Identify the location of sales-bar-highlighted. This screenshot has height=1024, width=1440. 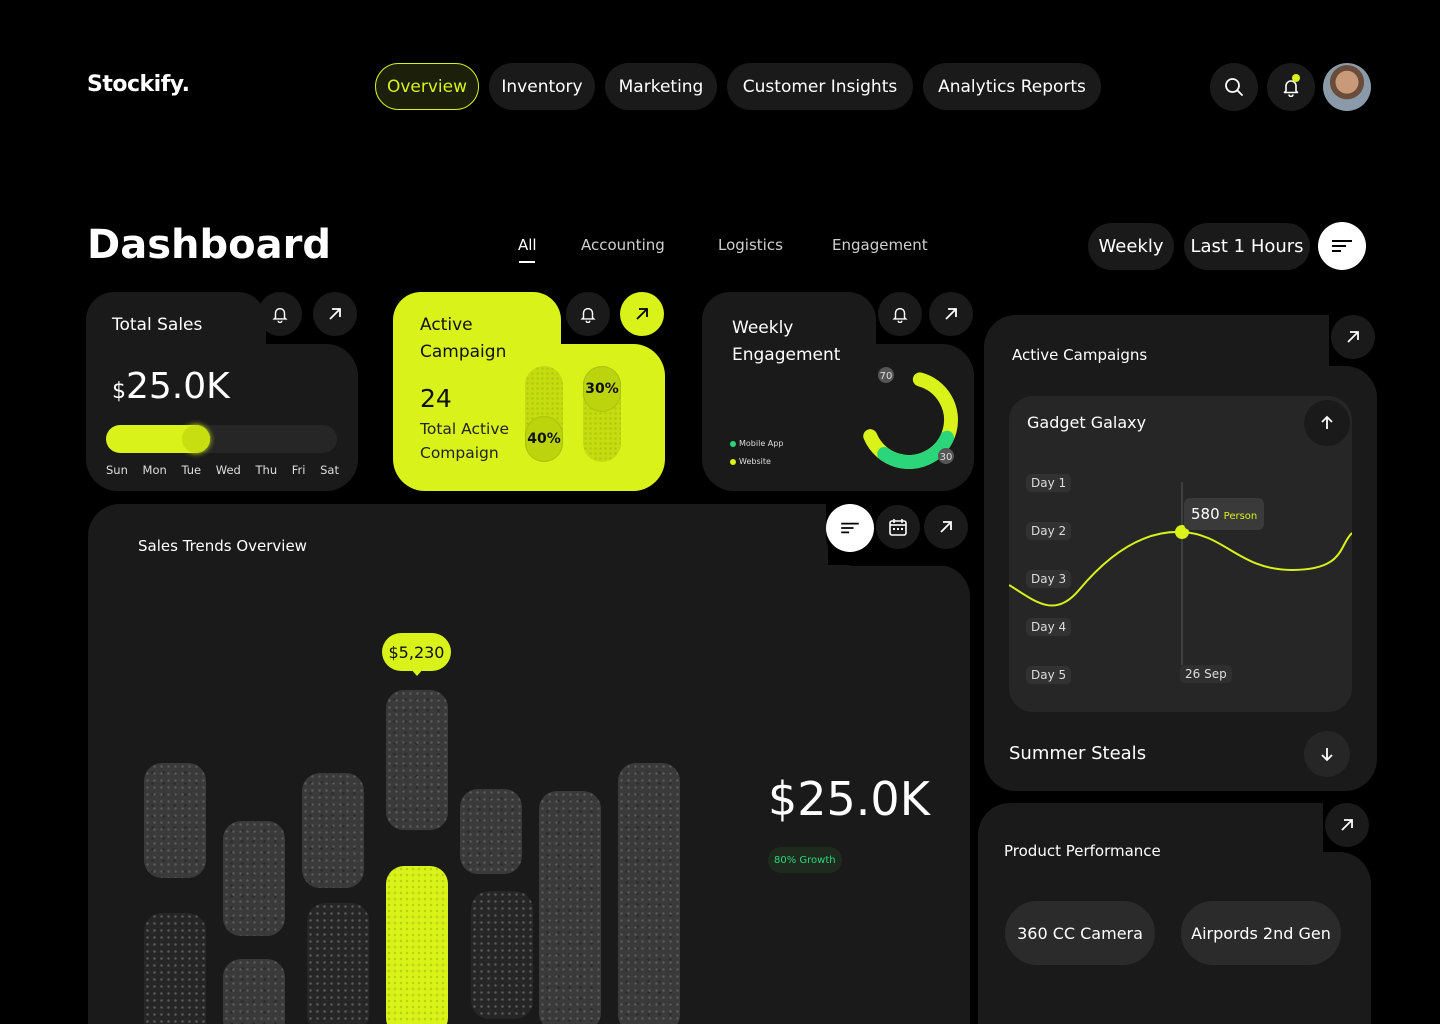
(417, 945).